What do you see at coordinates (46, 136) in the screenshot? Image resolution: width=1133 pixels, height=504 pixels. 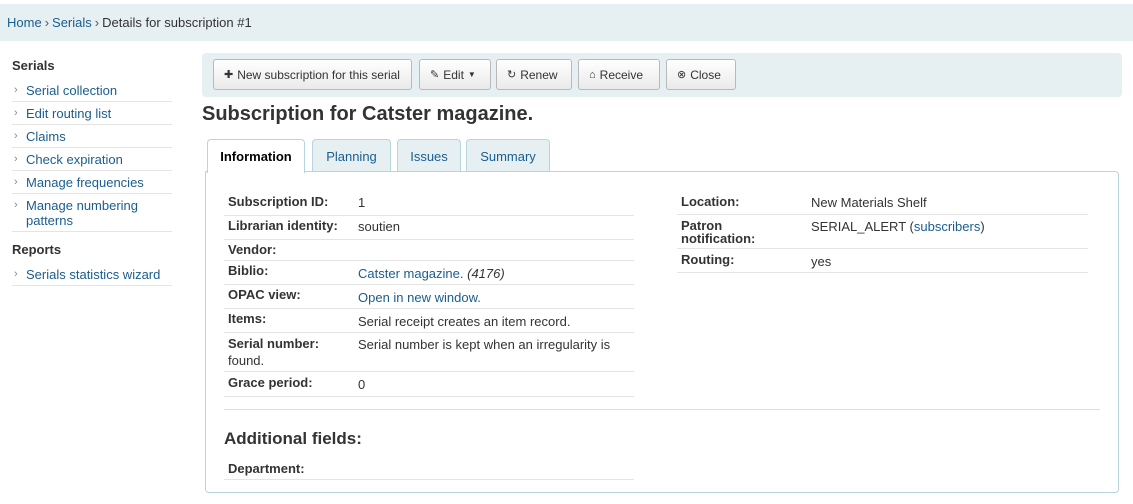 I see `sidebar-link-claims: Claims` at bounding box center [46, 136].